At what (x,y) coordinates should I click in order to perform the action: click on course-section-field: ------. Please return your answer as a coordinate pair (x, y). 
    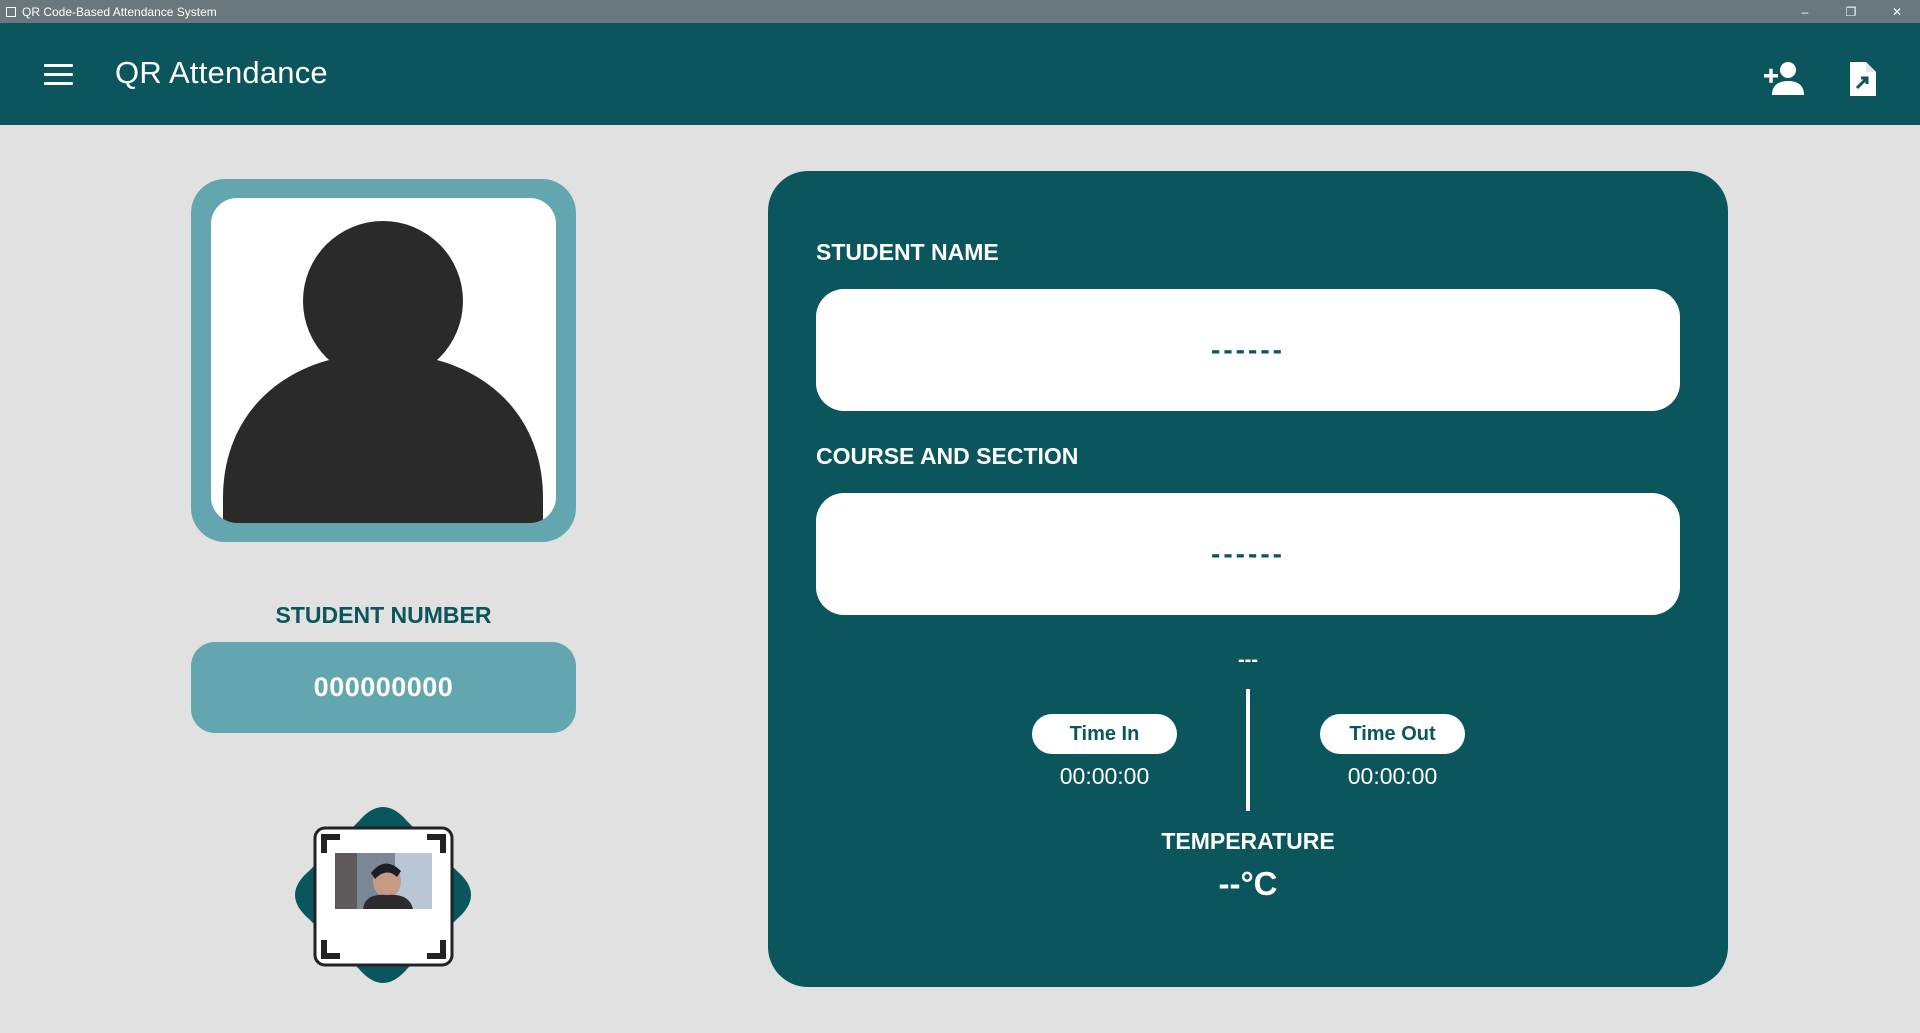
    Looking at the image, I should click on (1248, 554).